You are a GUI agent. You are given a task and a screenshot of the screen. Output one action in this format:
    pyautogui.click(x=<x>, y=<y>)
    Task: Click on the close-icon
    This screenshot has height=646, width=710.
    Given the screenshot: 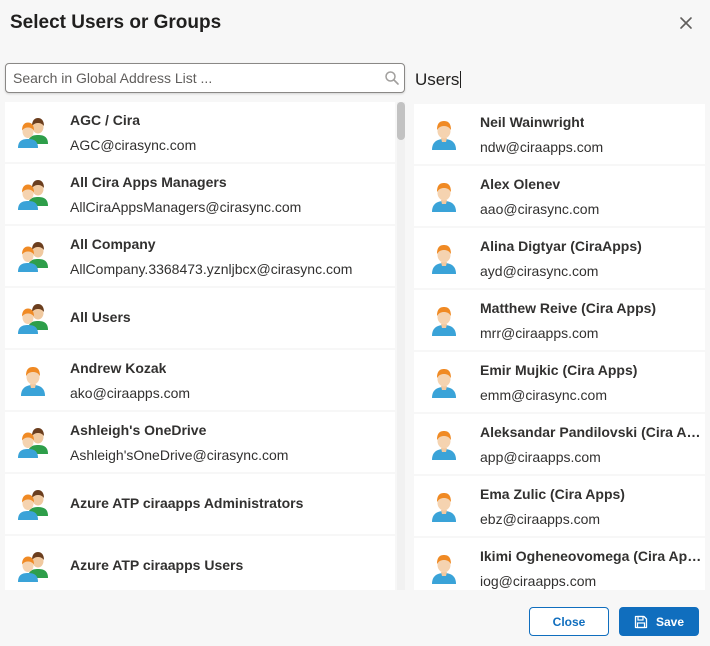 What is the action you would take?
    pyautogui.click(x=686, y=23)
    